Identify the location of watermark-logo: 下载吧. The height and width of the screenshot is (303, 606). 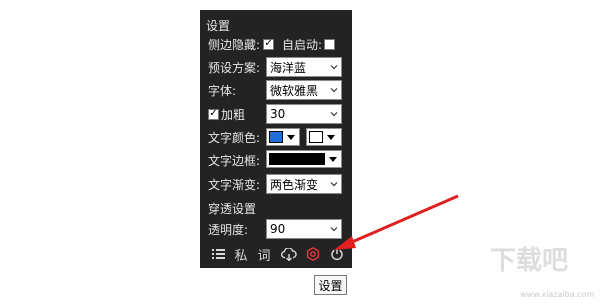
(529, 261).